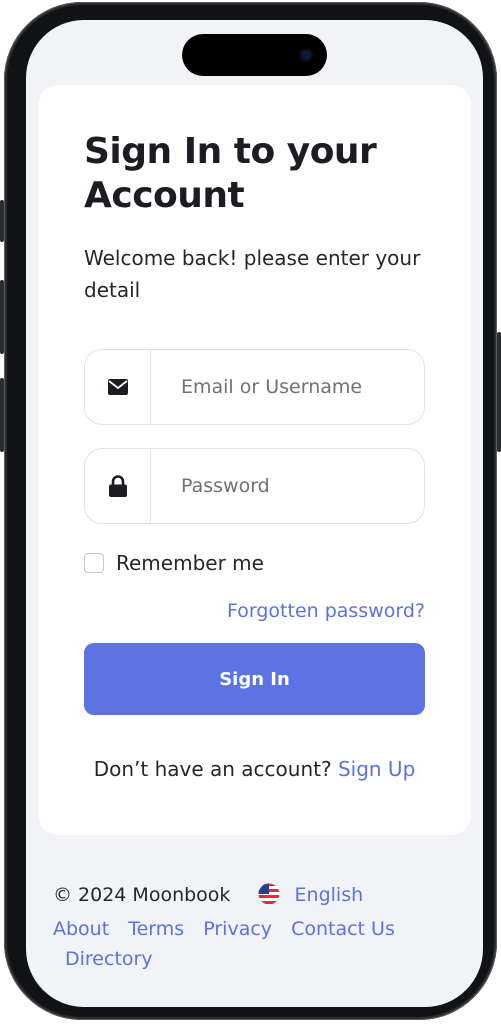  What do you see at coordinates (156, 929) in the screenshot?
I see `footer-link-terms: Terms` at bounding box center [156, 929].